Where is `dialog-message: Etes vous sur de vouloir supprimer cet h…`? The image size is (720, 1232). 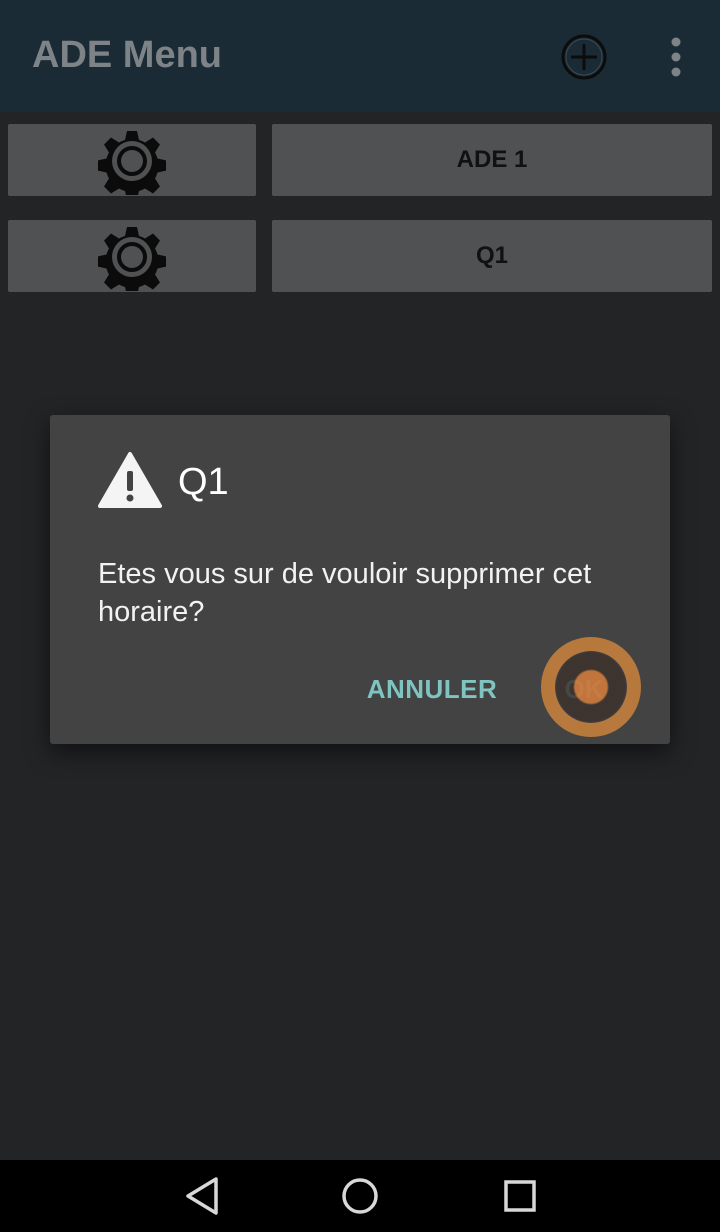
dialog-message: Etes vous sur de vouloir supprimer cet h… is located at coordinates (345, 593).